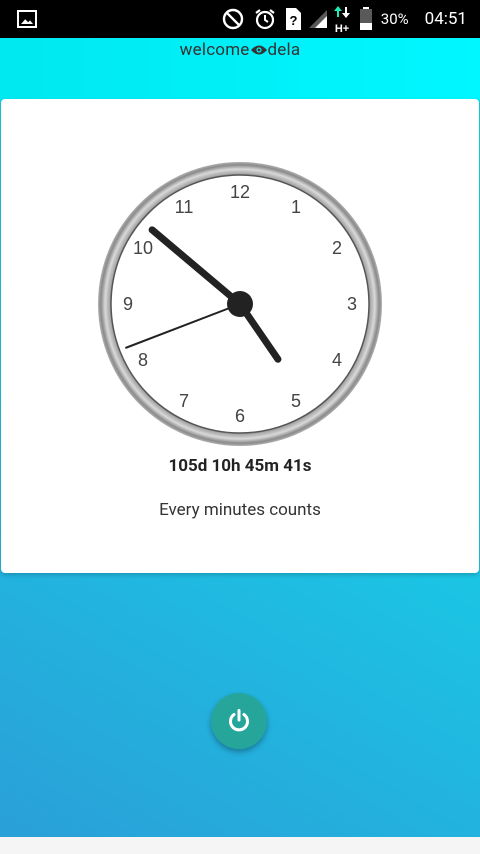 This screenshot has height=854, width=480. What do you see at coordinates (143, 248) in the screenshot?
I see `clock-number-10: 10` at bounding box center [143, 248].